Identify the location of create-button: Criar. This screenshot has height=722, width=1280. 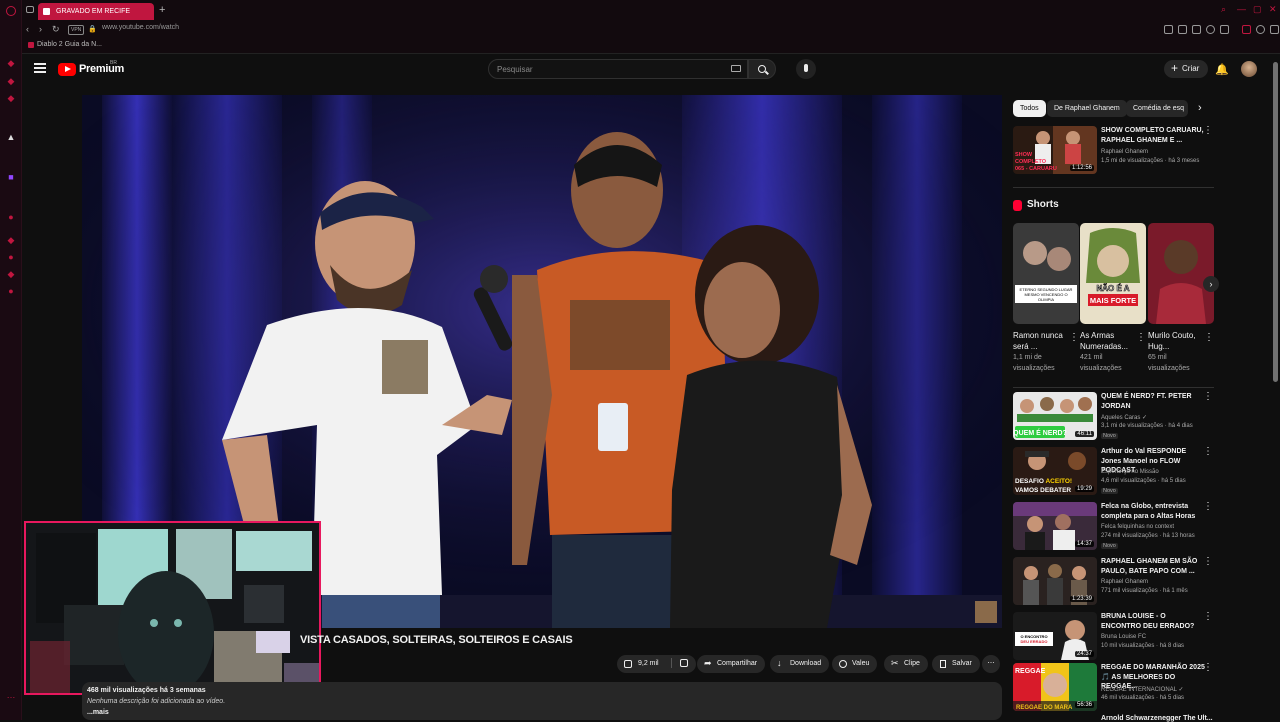
(1186, 69).